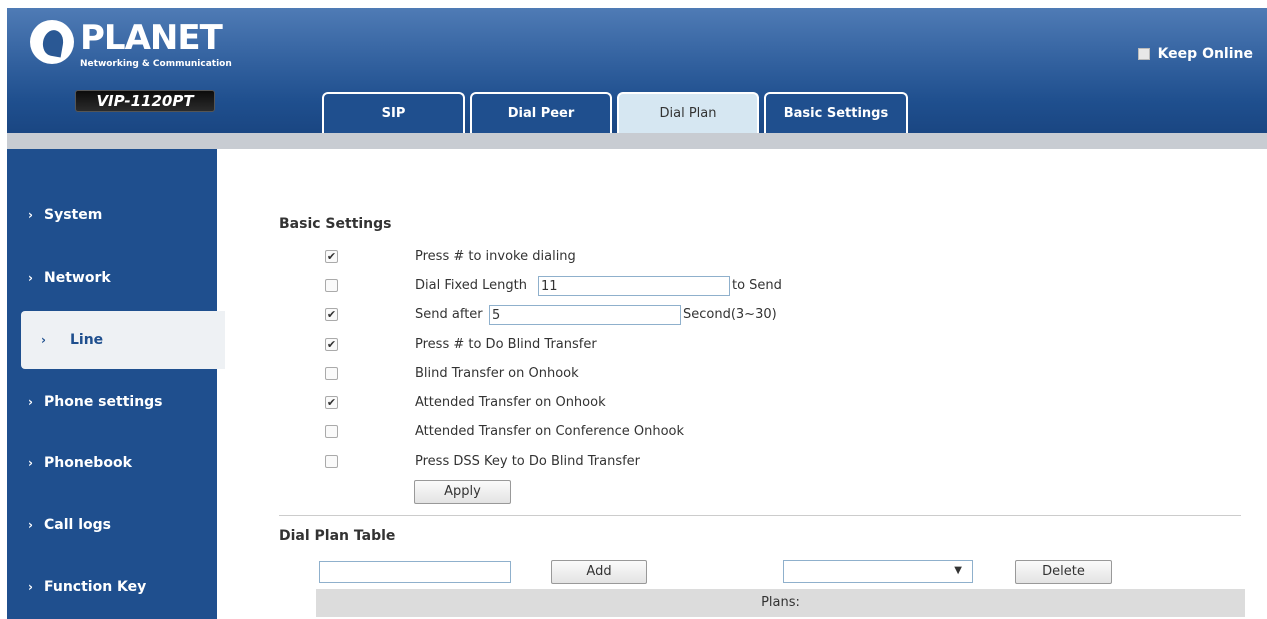  What do you see at coordinates (510, 402) in the screenshot?
I see `option-label: Attended Transfer on Onhook` at bounding box center [510, 402].